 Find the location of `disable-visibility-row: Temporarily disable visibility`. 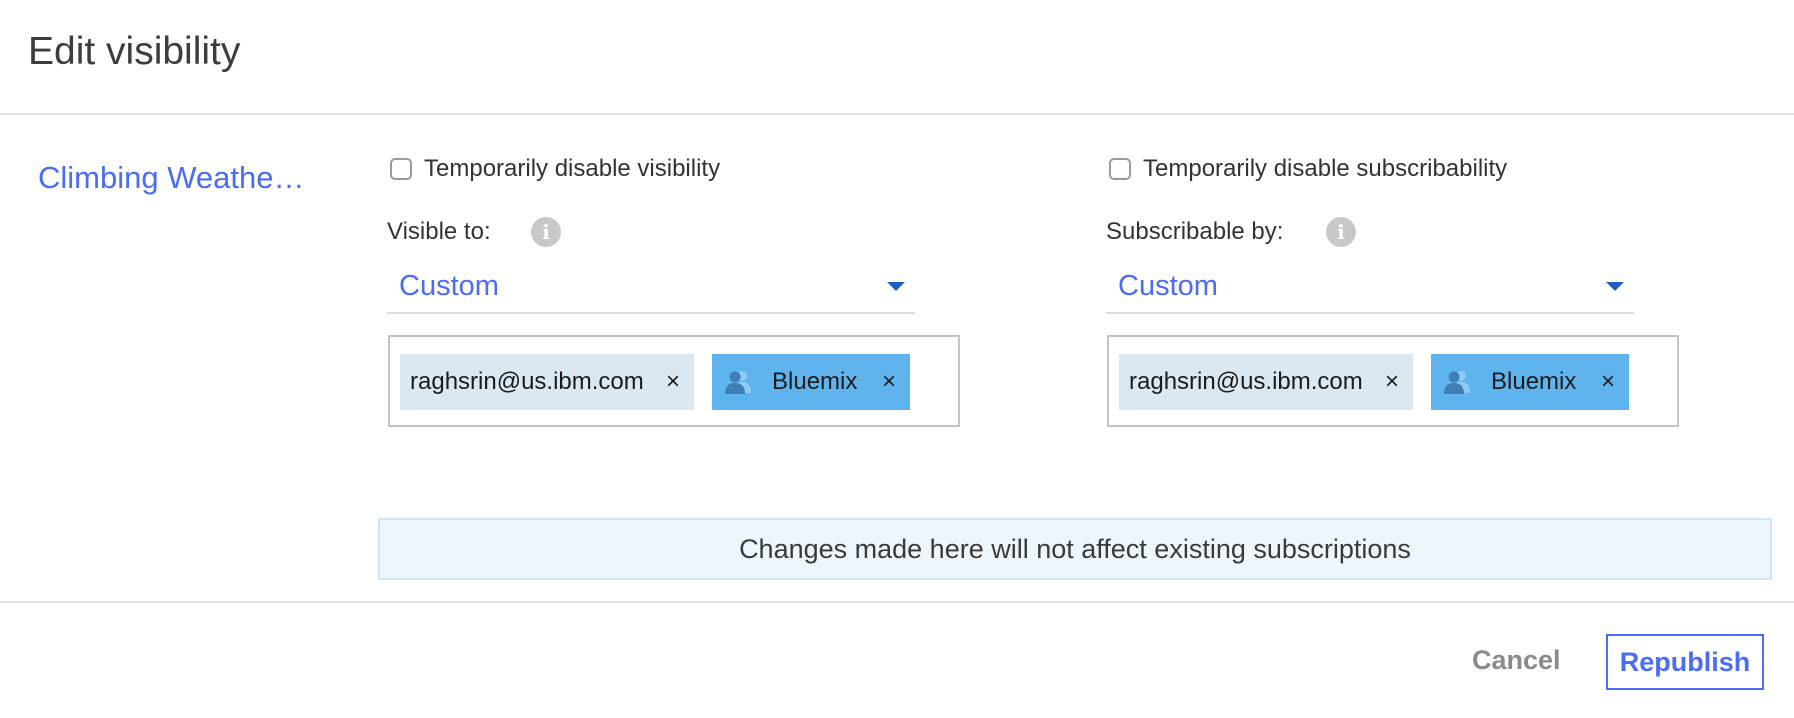

disable-visibility-row: Temporarily disable visibility is located at coordinates (555, 169).